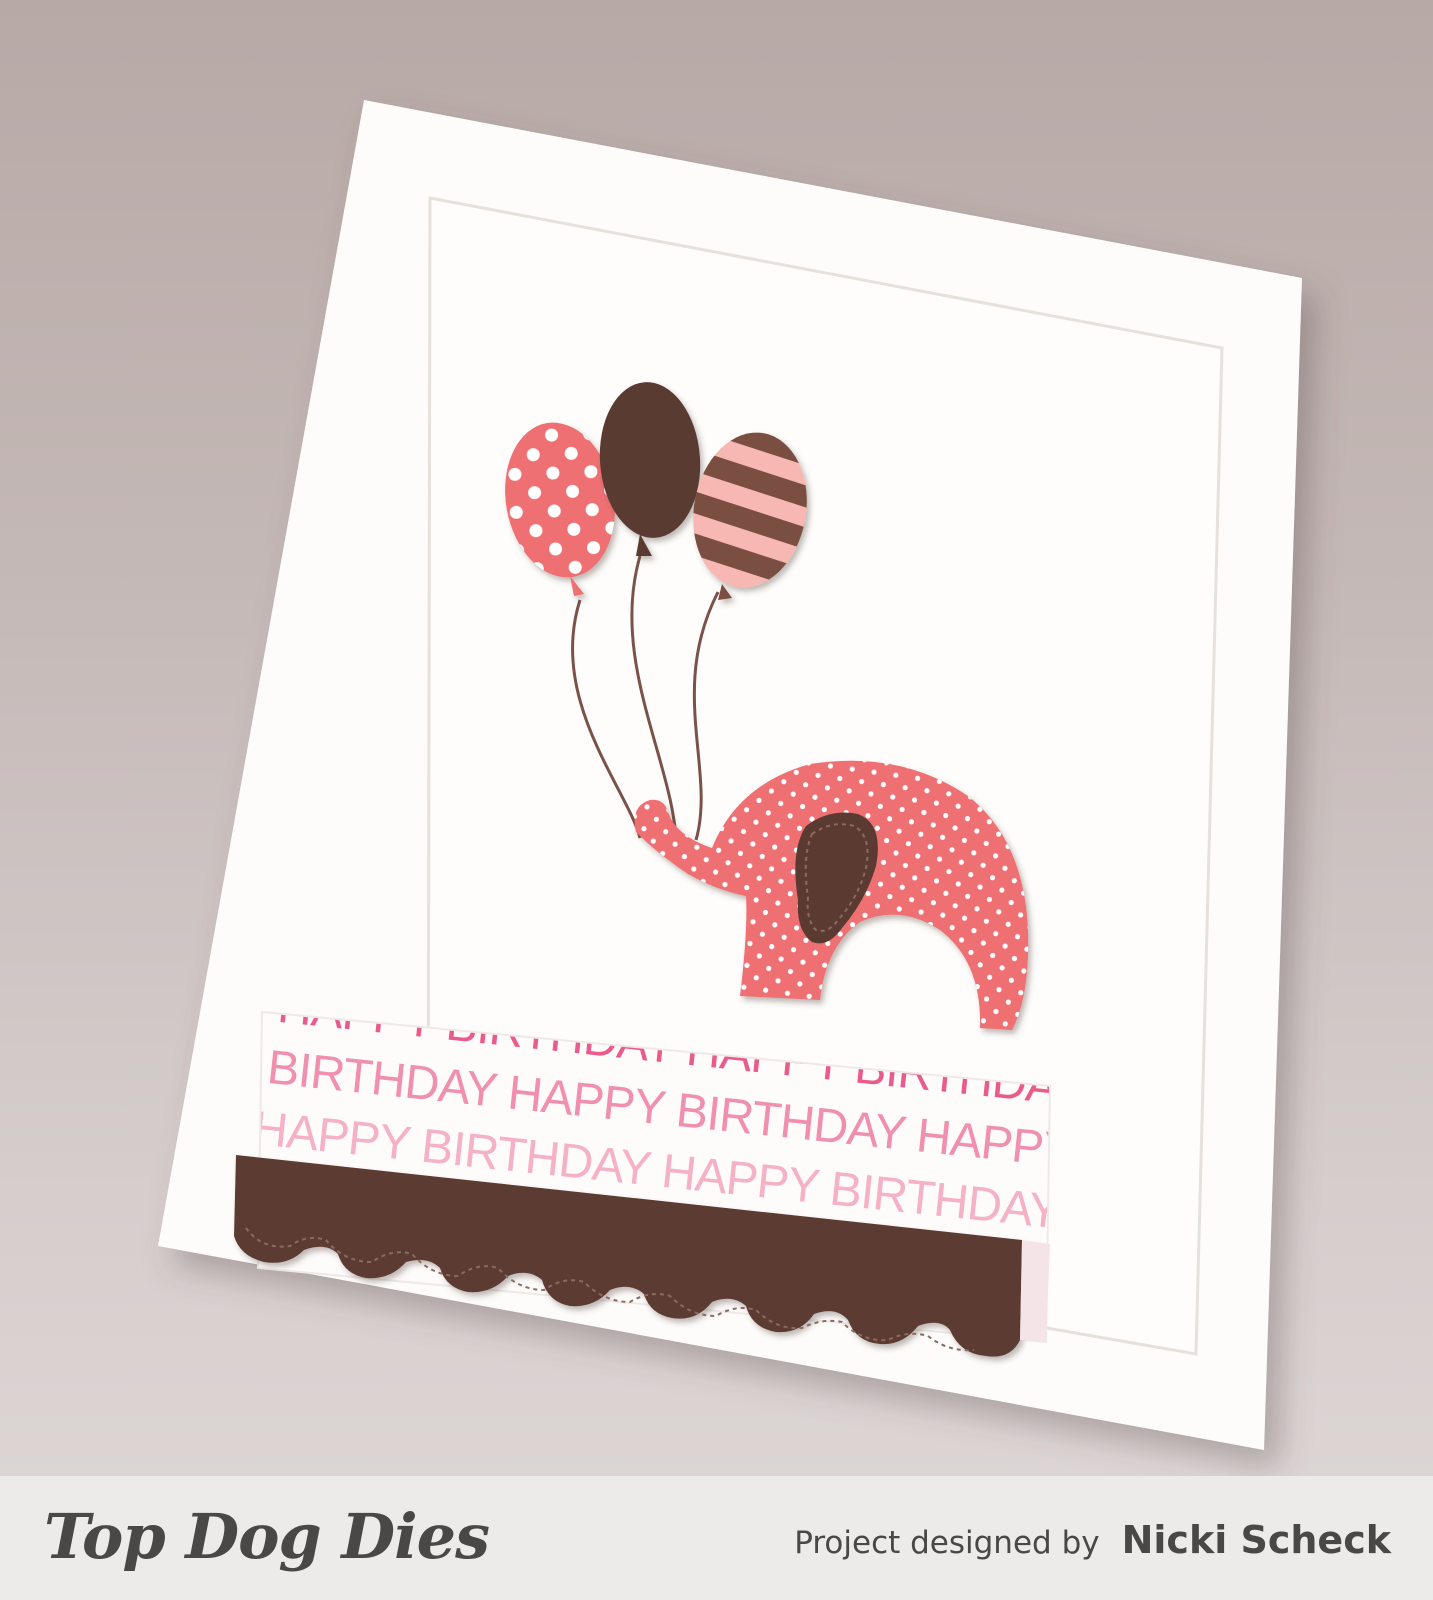 This screenshot has height=1600, width=1433. I want to click on brand-logo: Top Dog Dies, so click(267, 1536).